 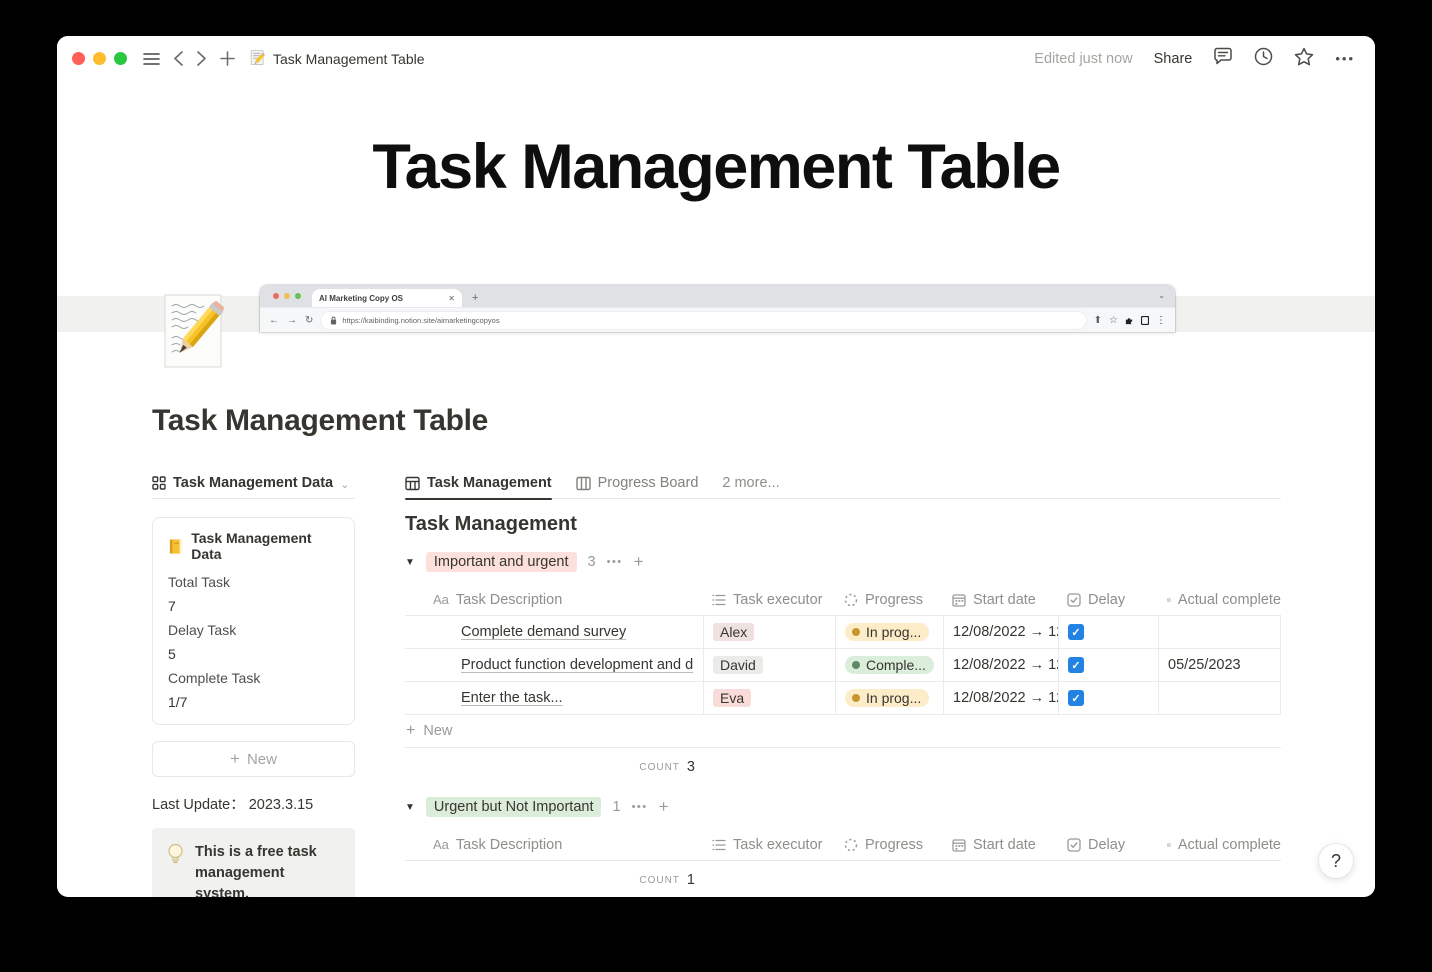 What do you see at coordinates (734, 632) in the screenshot?
I see `executor-tag: Alex` at bounding box center [734, 632].